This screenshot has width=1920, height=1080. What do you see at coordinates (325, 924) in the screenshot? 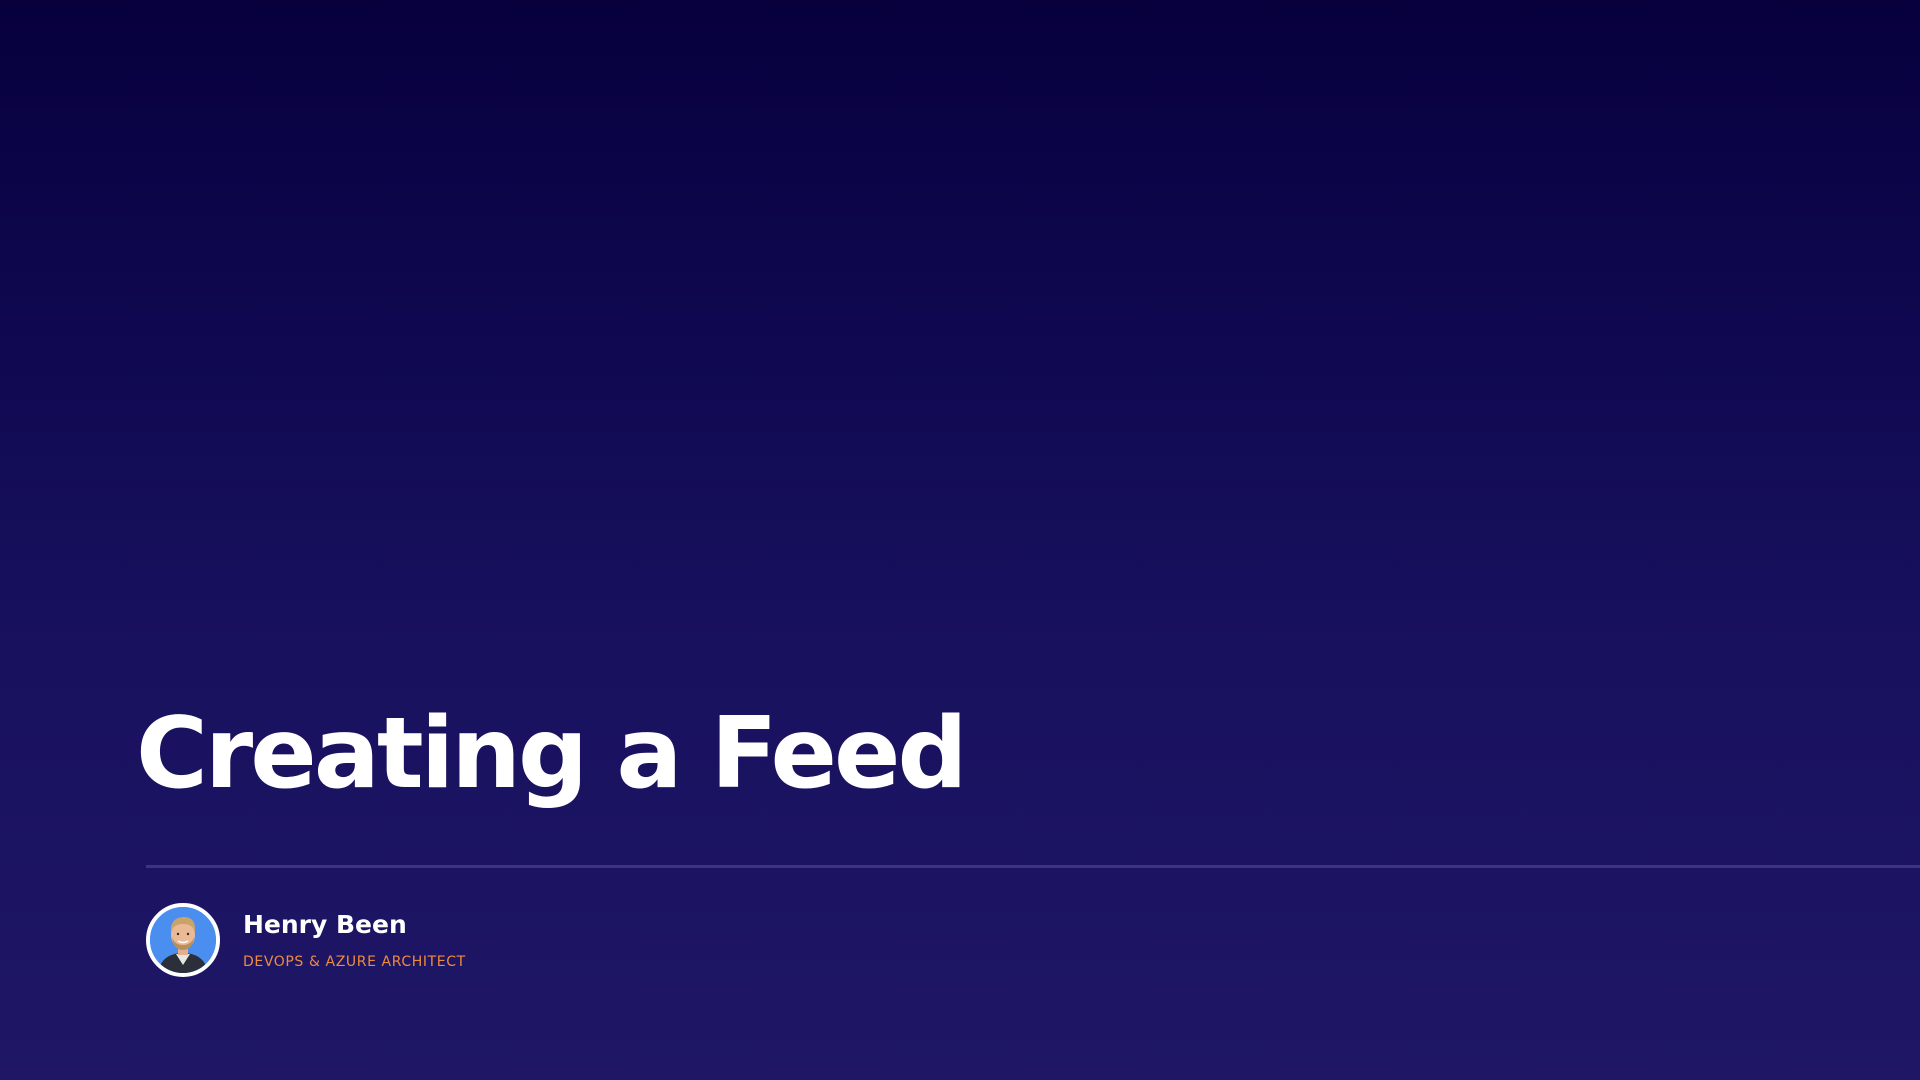
I see `speaker-name: Henry Been` at bounding box center [325, 924].